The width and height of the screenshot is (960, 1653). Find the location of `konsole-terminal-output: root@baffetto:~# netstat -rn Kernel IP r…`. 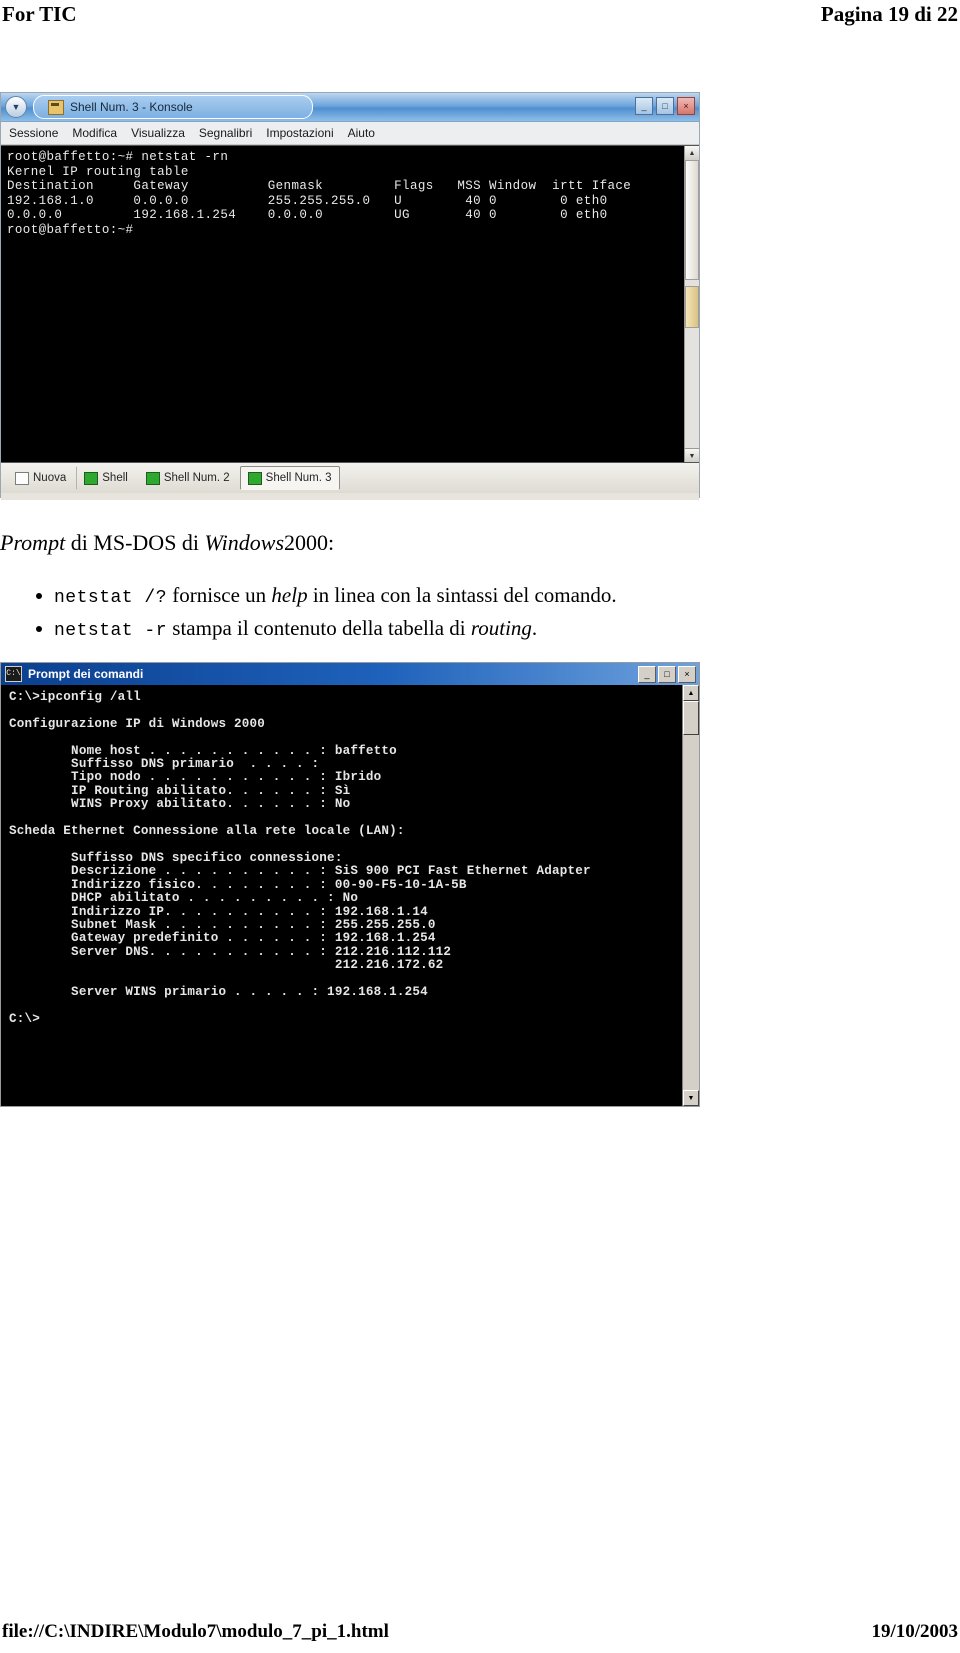

konsole-terminal-output: root@baffetto:~# netstat -rn Kernel IP r… is located at coordinates (319, 193).